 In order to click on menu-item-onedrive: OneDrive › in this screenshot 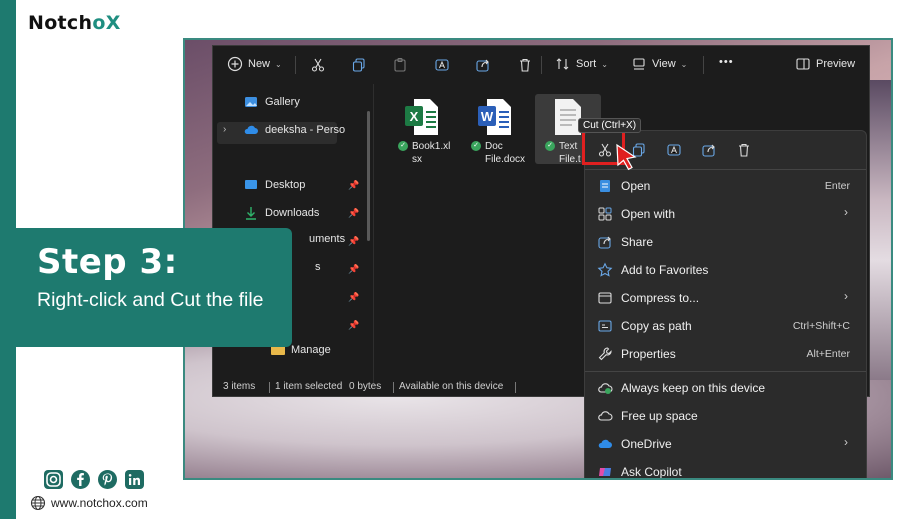, I will do `click(727, 444)`.